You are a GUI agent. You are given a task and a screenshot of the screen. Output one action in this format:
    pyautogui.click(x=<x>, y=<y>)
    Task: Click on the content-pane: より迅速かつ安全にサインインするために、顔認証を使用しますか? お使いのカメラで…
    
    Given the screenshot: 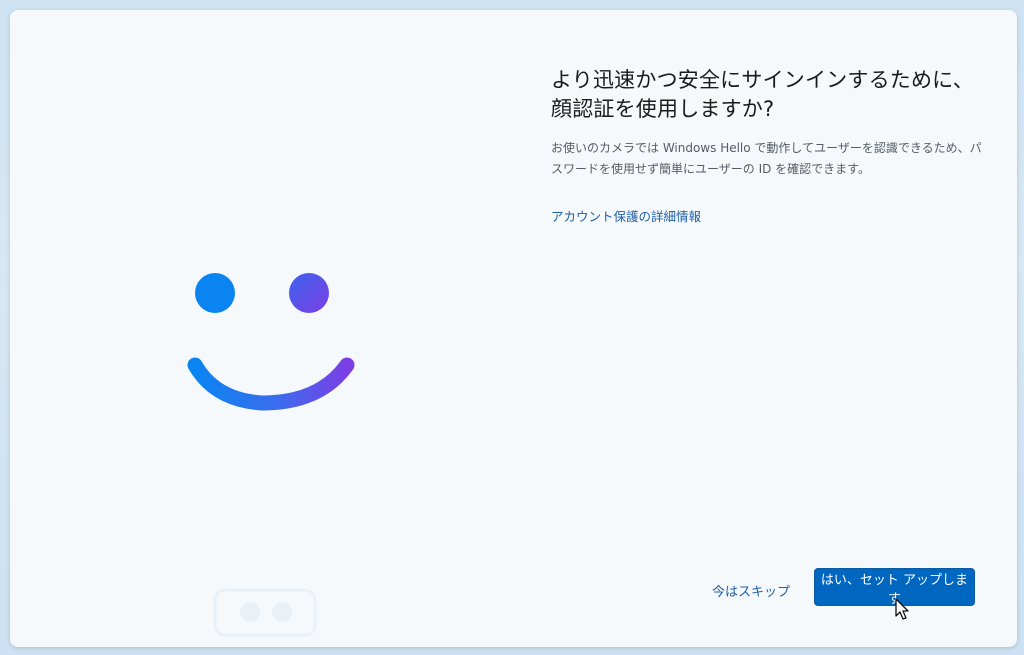 What is the action you would take?
    pyautogui.click(x=771, y=145)
    